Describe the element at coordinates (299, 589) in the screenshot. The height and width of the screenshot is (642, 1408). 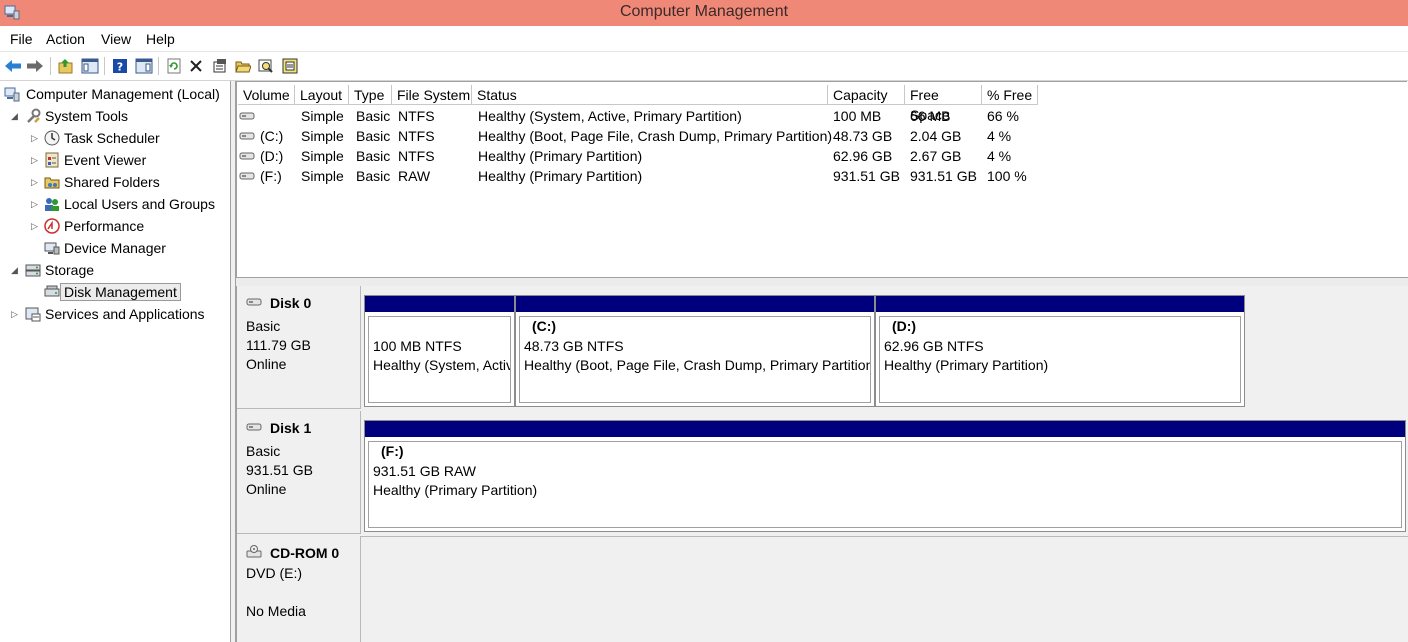
I see `cdrom-0-info: CD-ROM 0 DVD (E:) No Media` at that location.